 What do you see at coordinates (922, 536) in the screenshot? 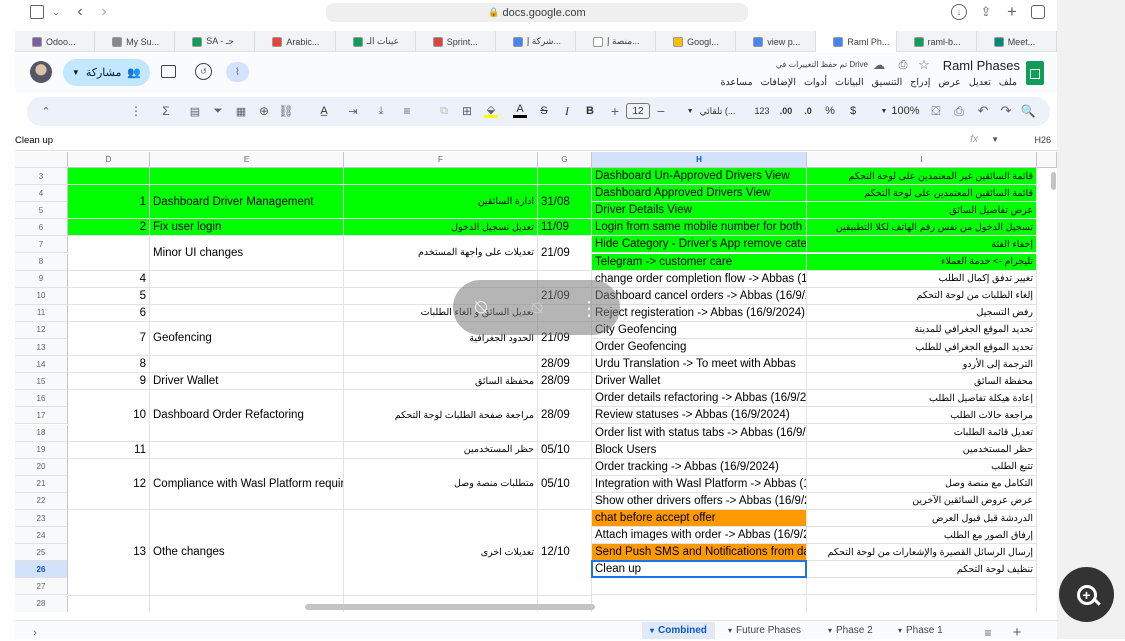
I see `cell-i: إرفاق الصور مع الطلب` at bounding box center [922, 536].